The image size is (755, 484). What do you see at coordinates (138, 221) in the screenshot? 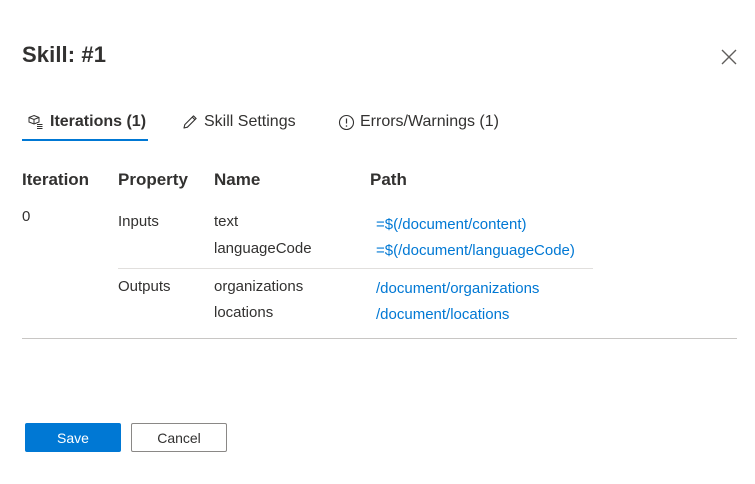
I see `property-inputs: Inputs` at bounding box center [138, 221].